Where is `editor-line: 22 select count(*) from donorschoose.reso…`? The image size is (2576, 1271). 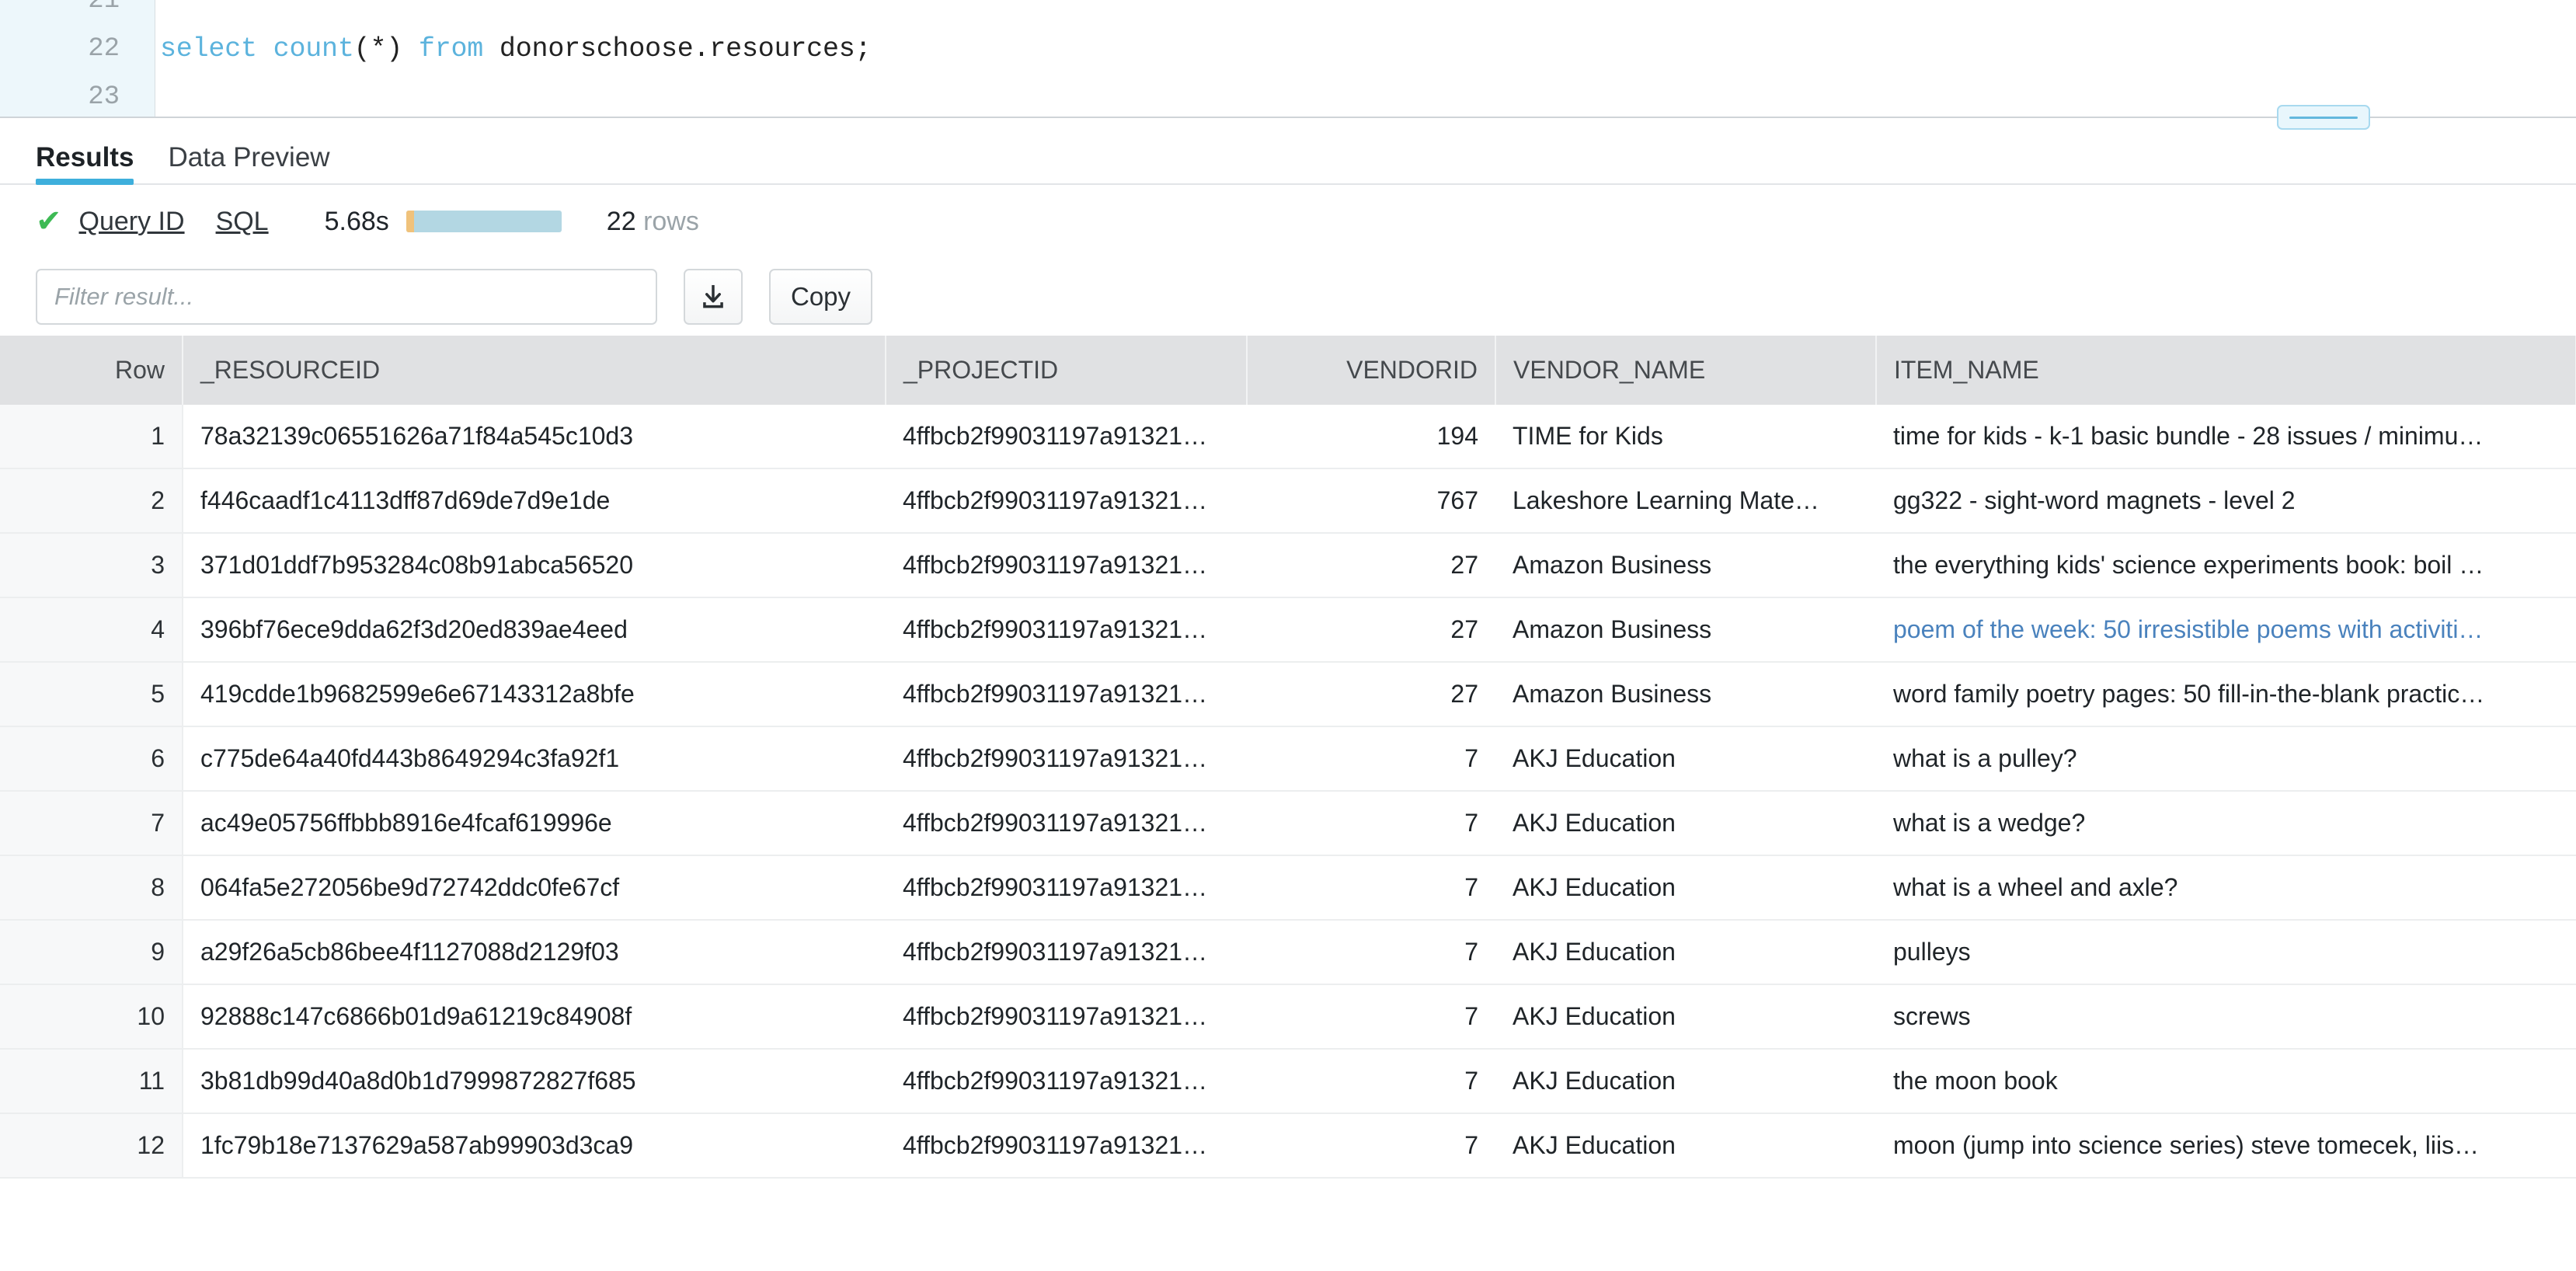
editor-line: 22 select count(*) from donorschoose.reso… is located at coordinates (1288, 49).